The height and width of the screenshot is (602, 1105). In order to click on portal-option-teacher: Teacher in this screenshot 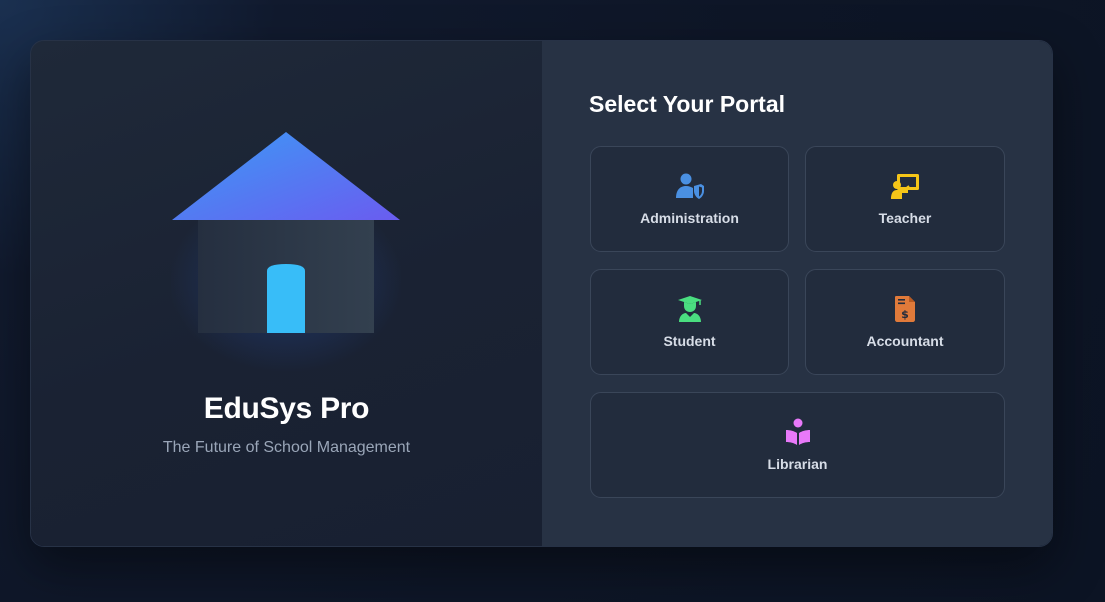, I will do `click(905, 199)`.